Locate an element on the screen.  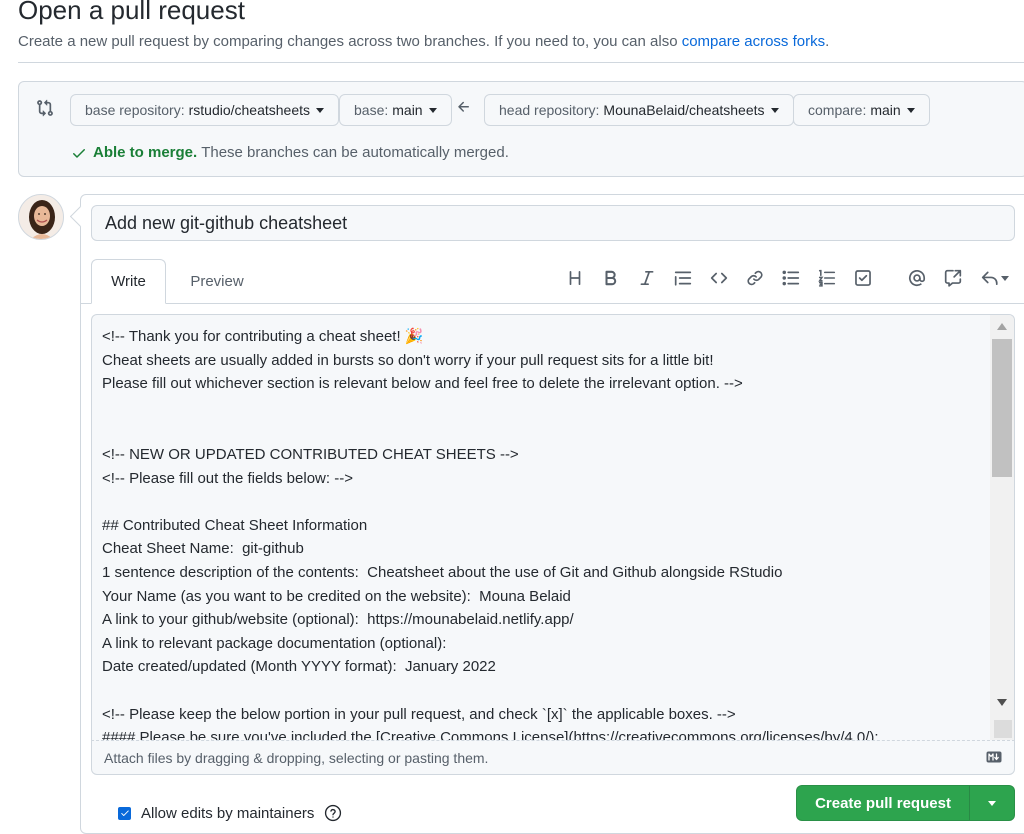
scroll-down-icon is located at coordinates (1002, 702).